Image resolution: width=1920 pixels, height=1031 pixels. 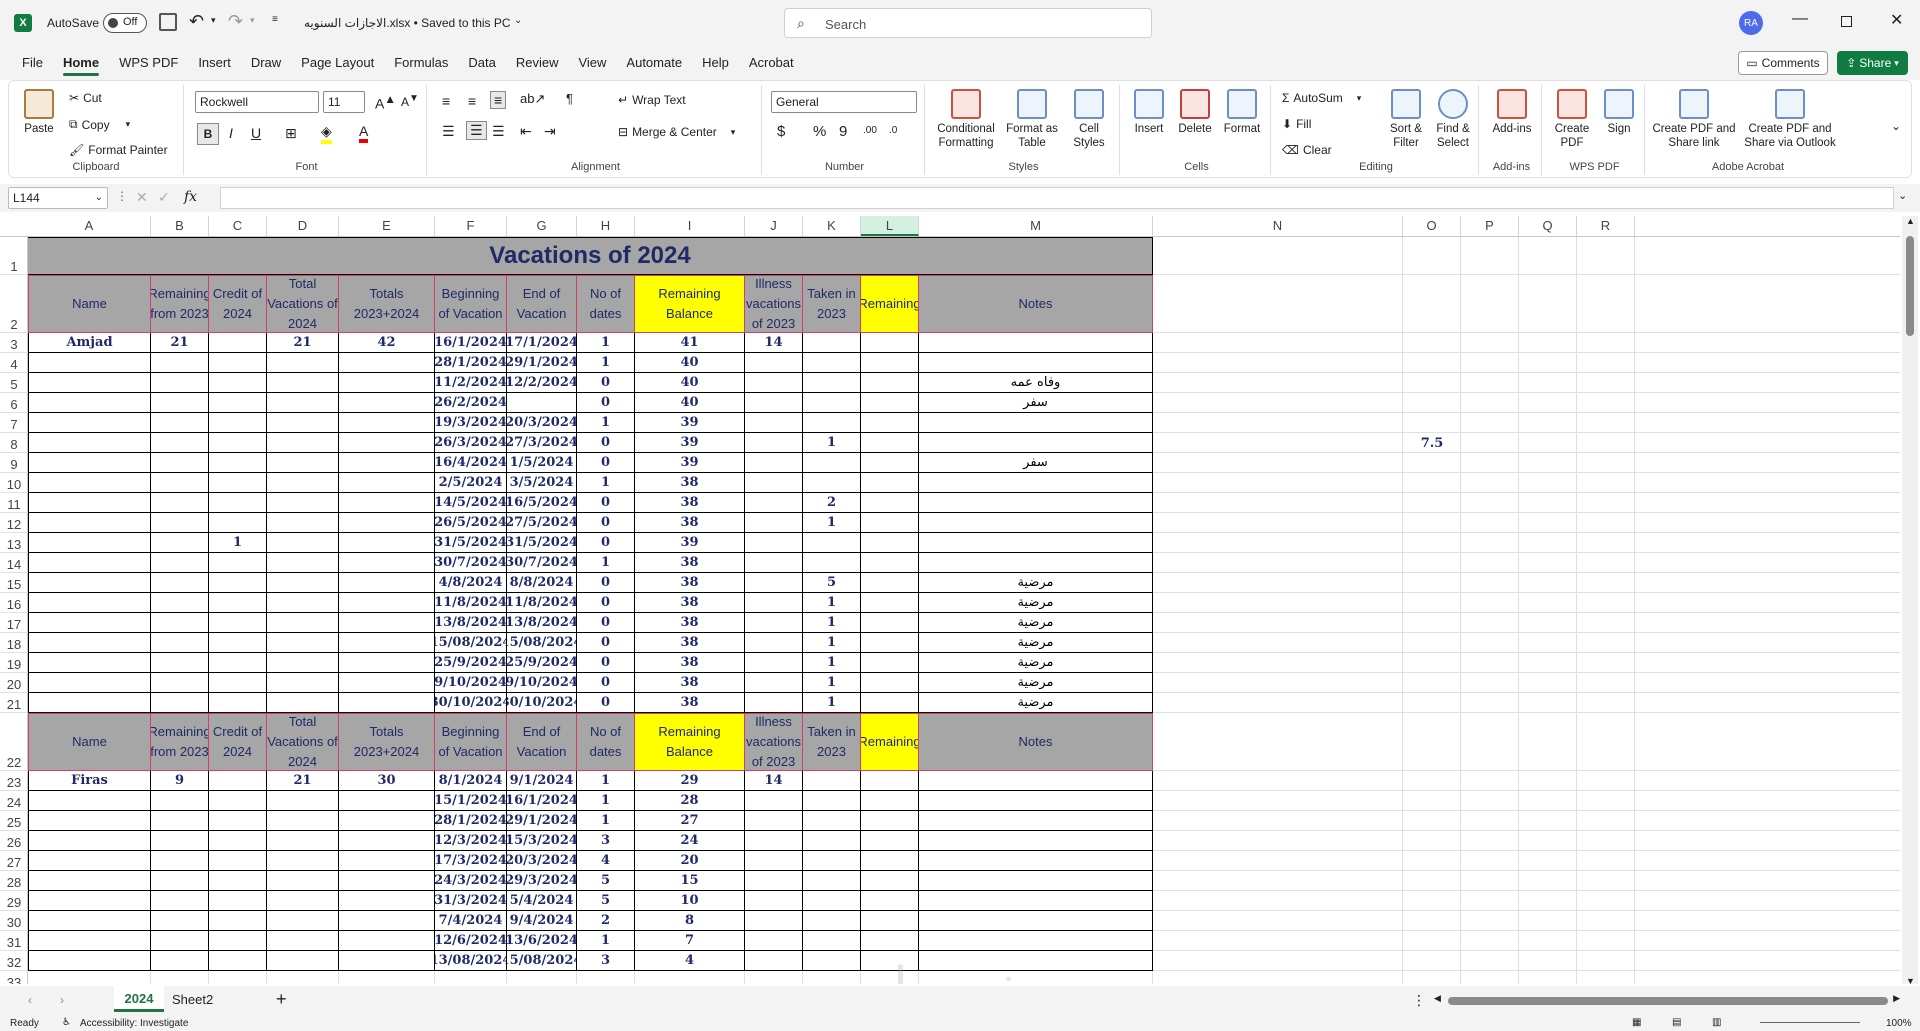 What do you see at coordinates (690, 304) in the screenshot?
I see `header-cell-i: Remaining Balance` at bounding box center [690, 304].